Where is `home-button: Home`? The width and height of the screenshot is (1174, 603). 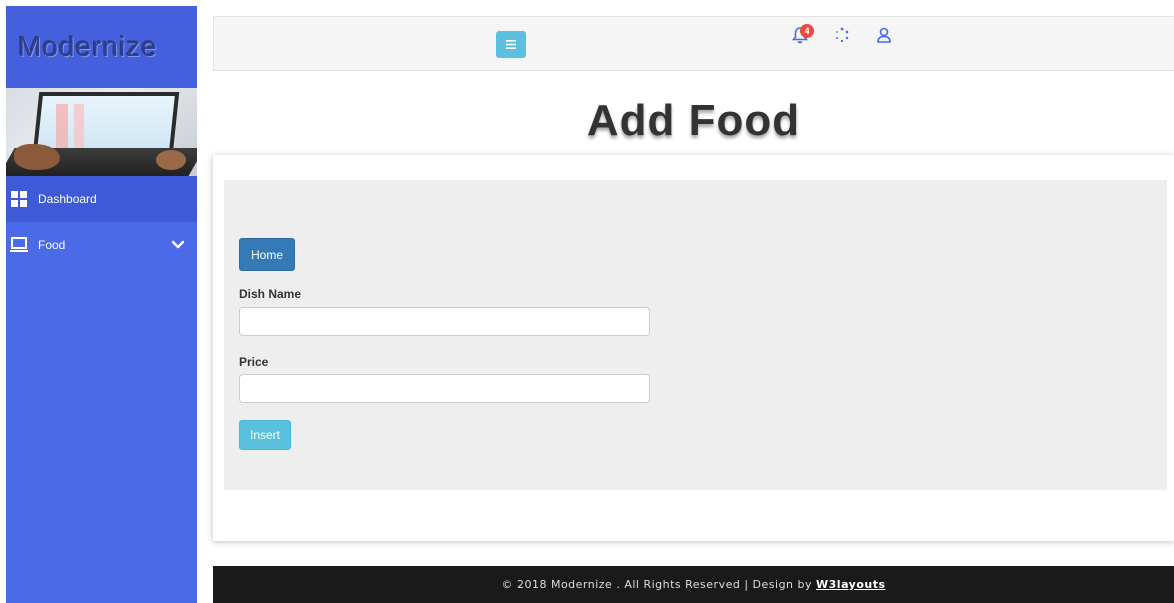 home-button: Home is located at coordinates (267, 254).